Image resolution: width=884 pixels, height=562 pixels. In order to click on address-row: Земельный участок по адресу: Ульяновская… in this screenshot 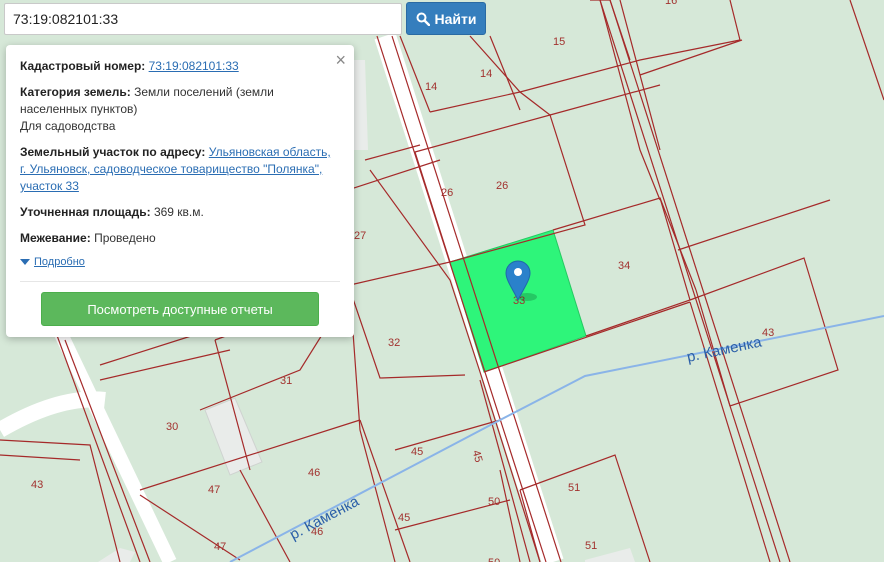, I will do `click(180, 169)`.